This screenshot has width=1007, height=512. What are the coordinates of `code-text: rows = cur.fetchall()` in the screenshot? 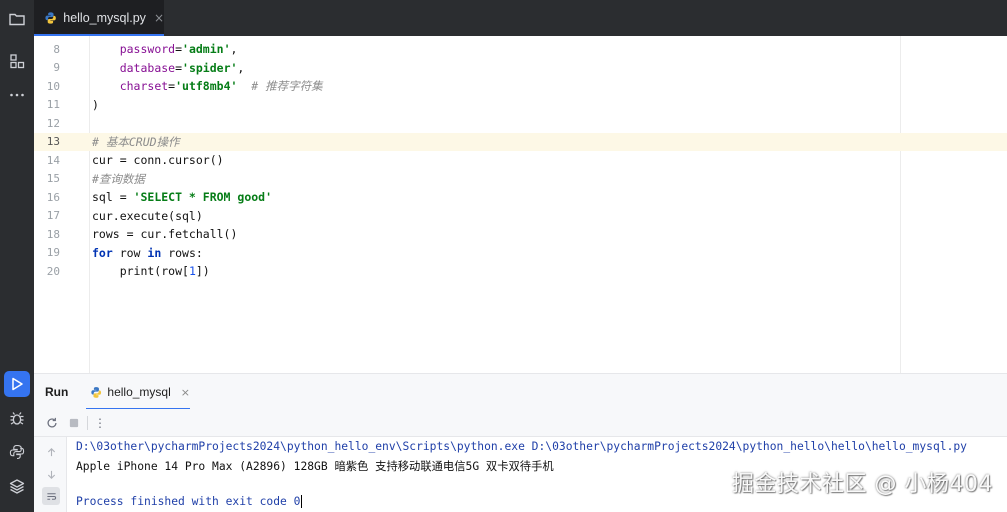 It's located at (165, 234).